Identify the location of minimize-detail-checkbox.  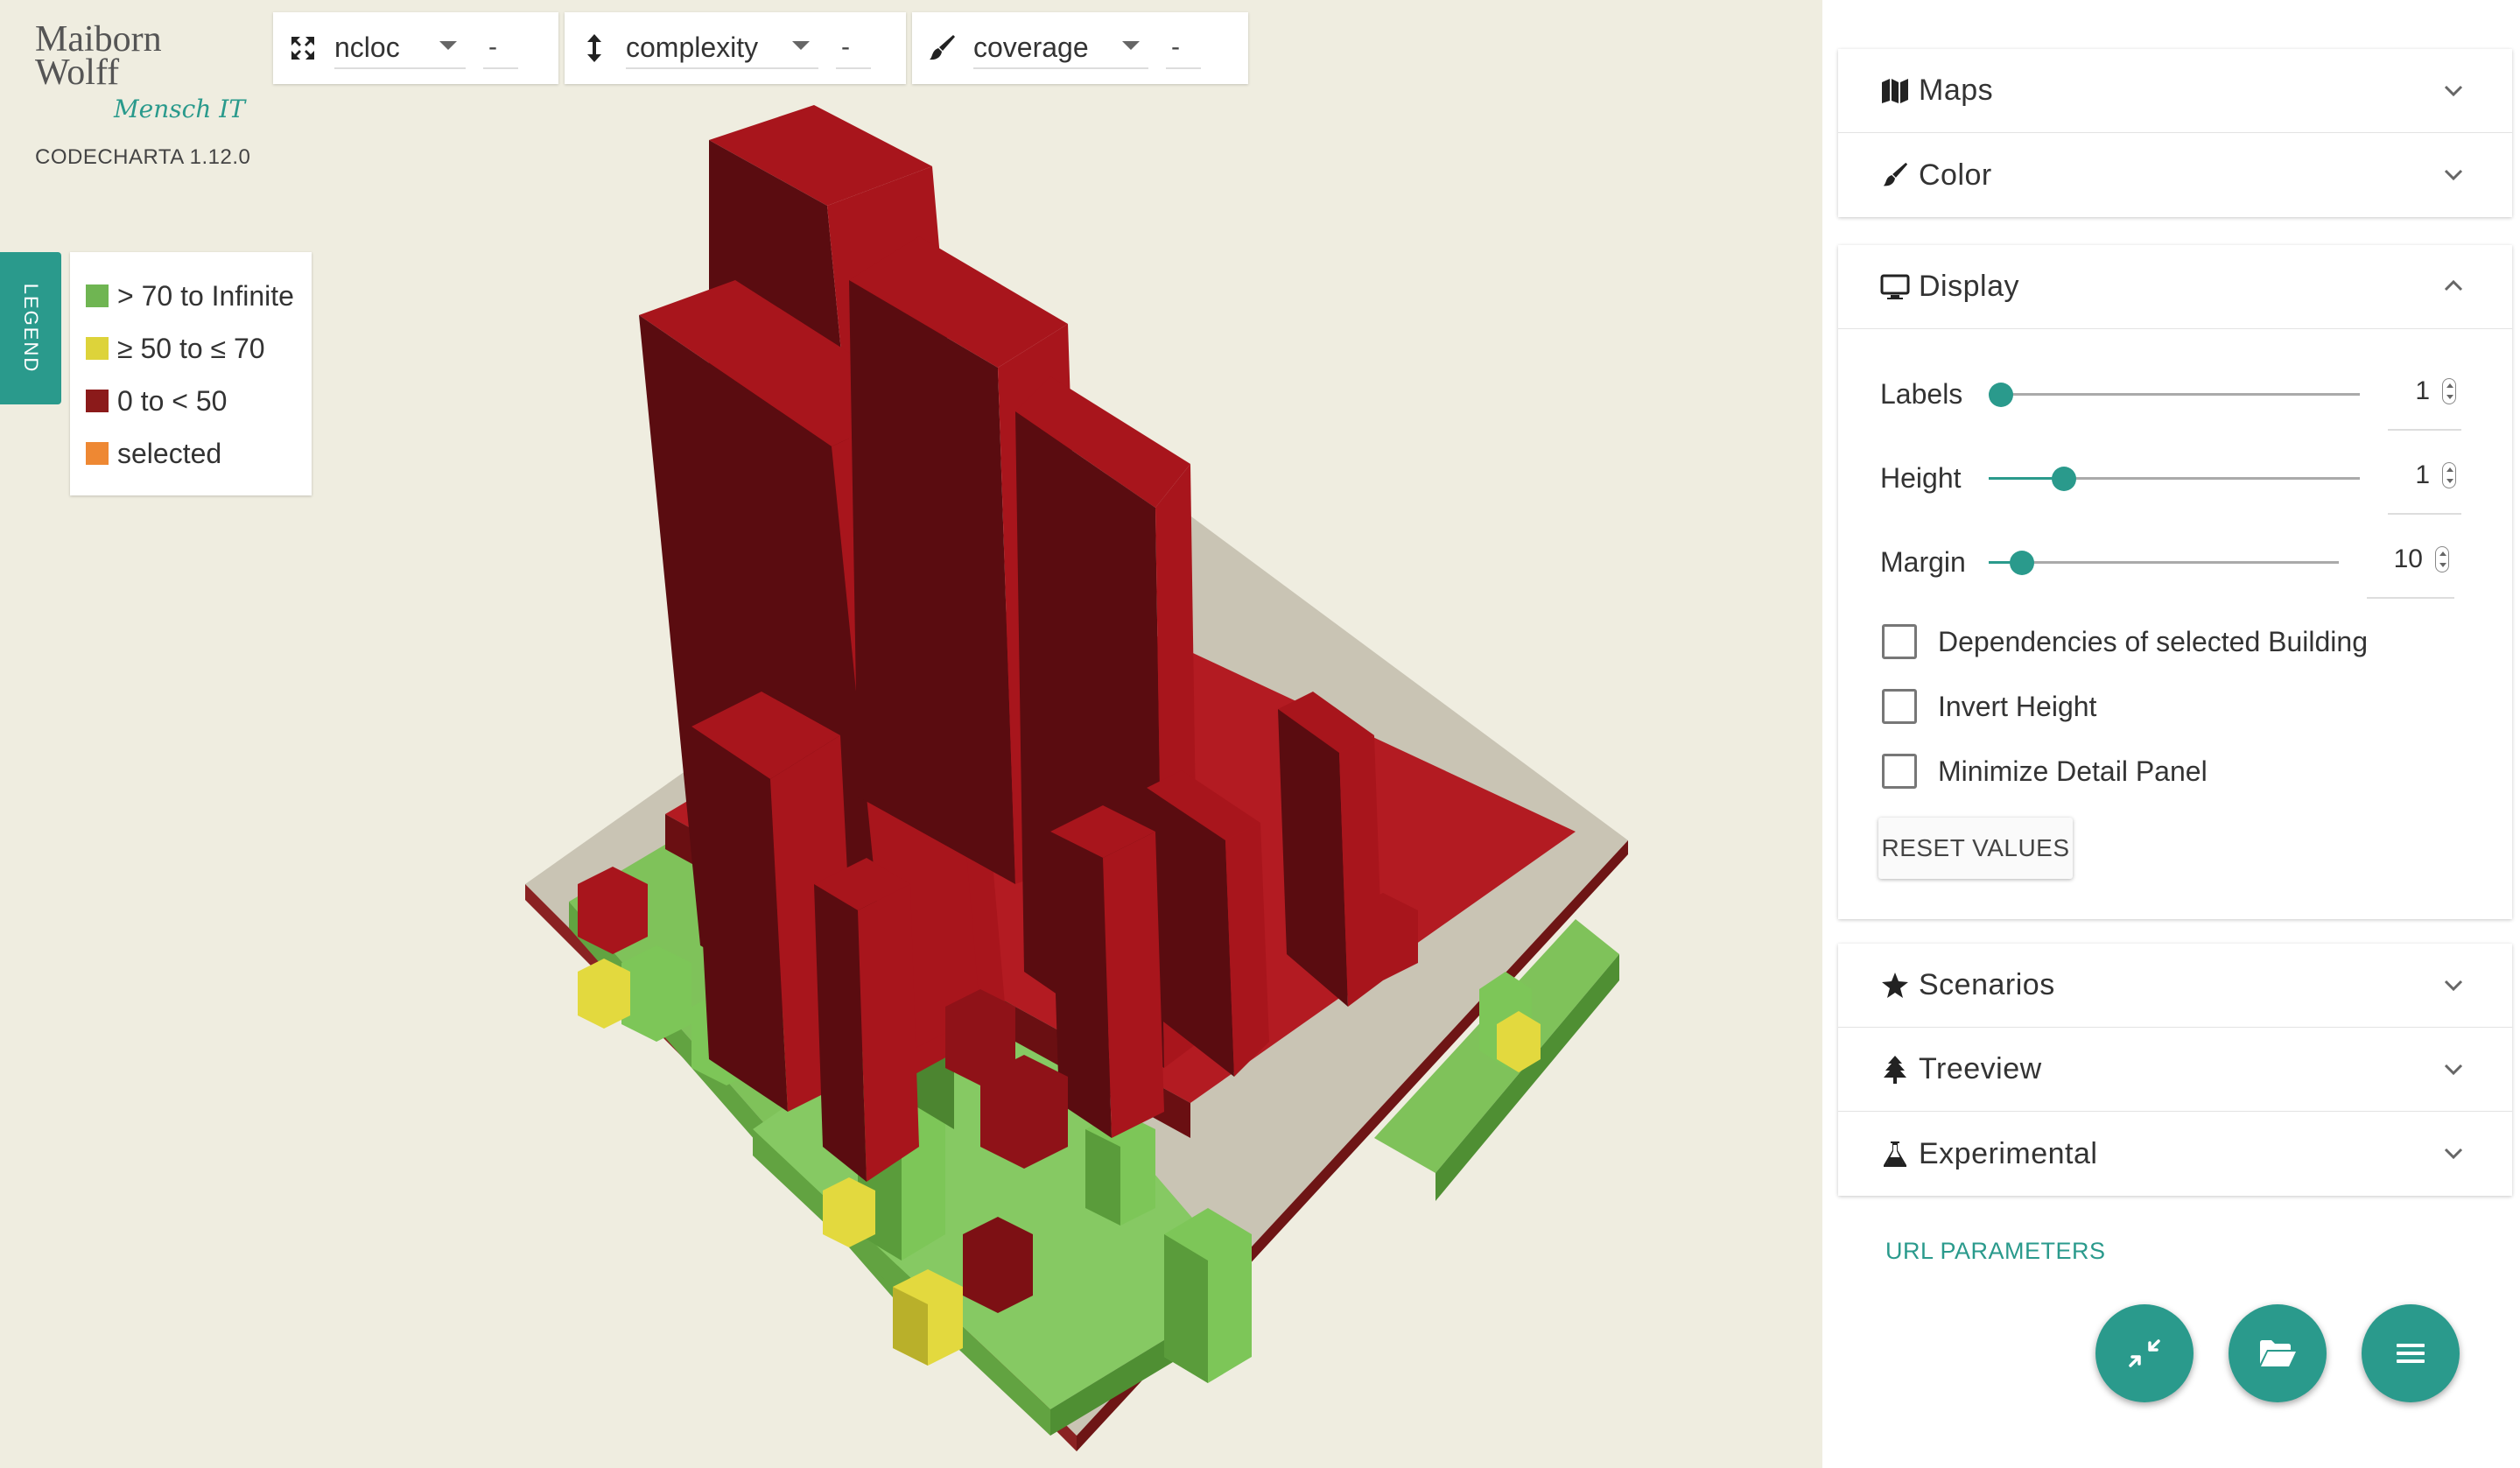
(1899, 772).